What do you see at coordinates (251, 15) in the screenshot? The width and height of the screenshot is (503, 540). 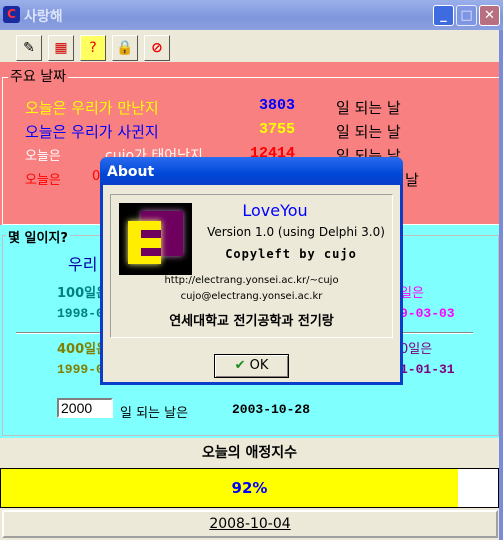 I see `title-bar: C 사랑해 _ □ ✕` at bounding box center [251, 15].